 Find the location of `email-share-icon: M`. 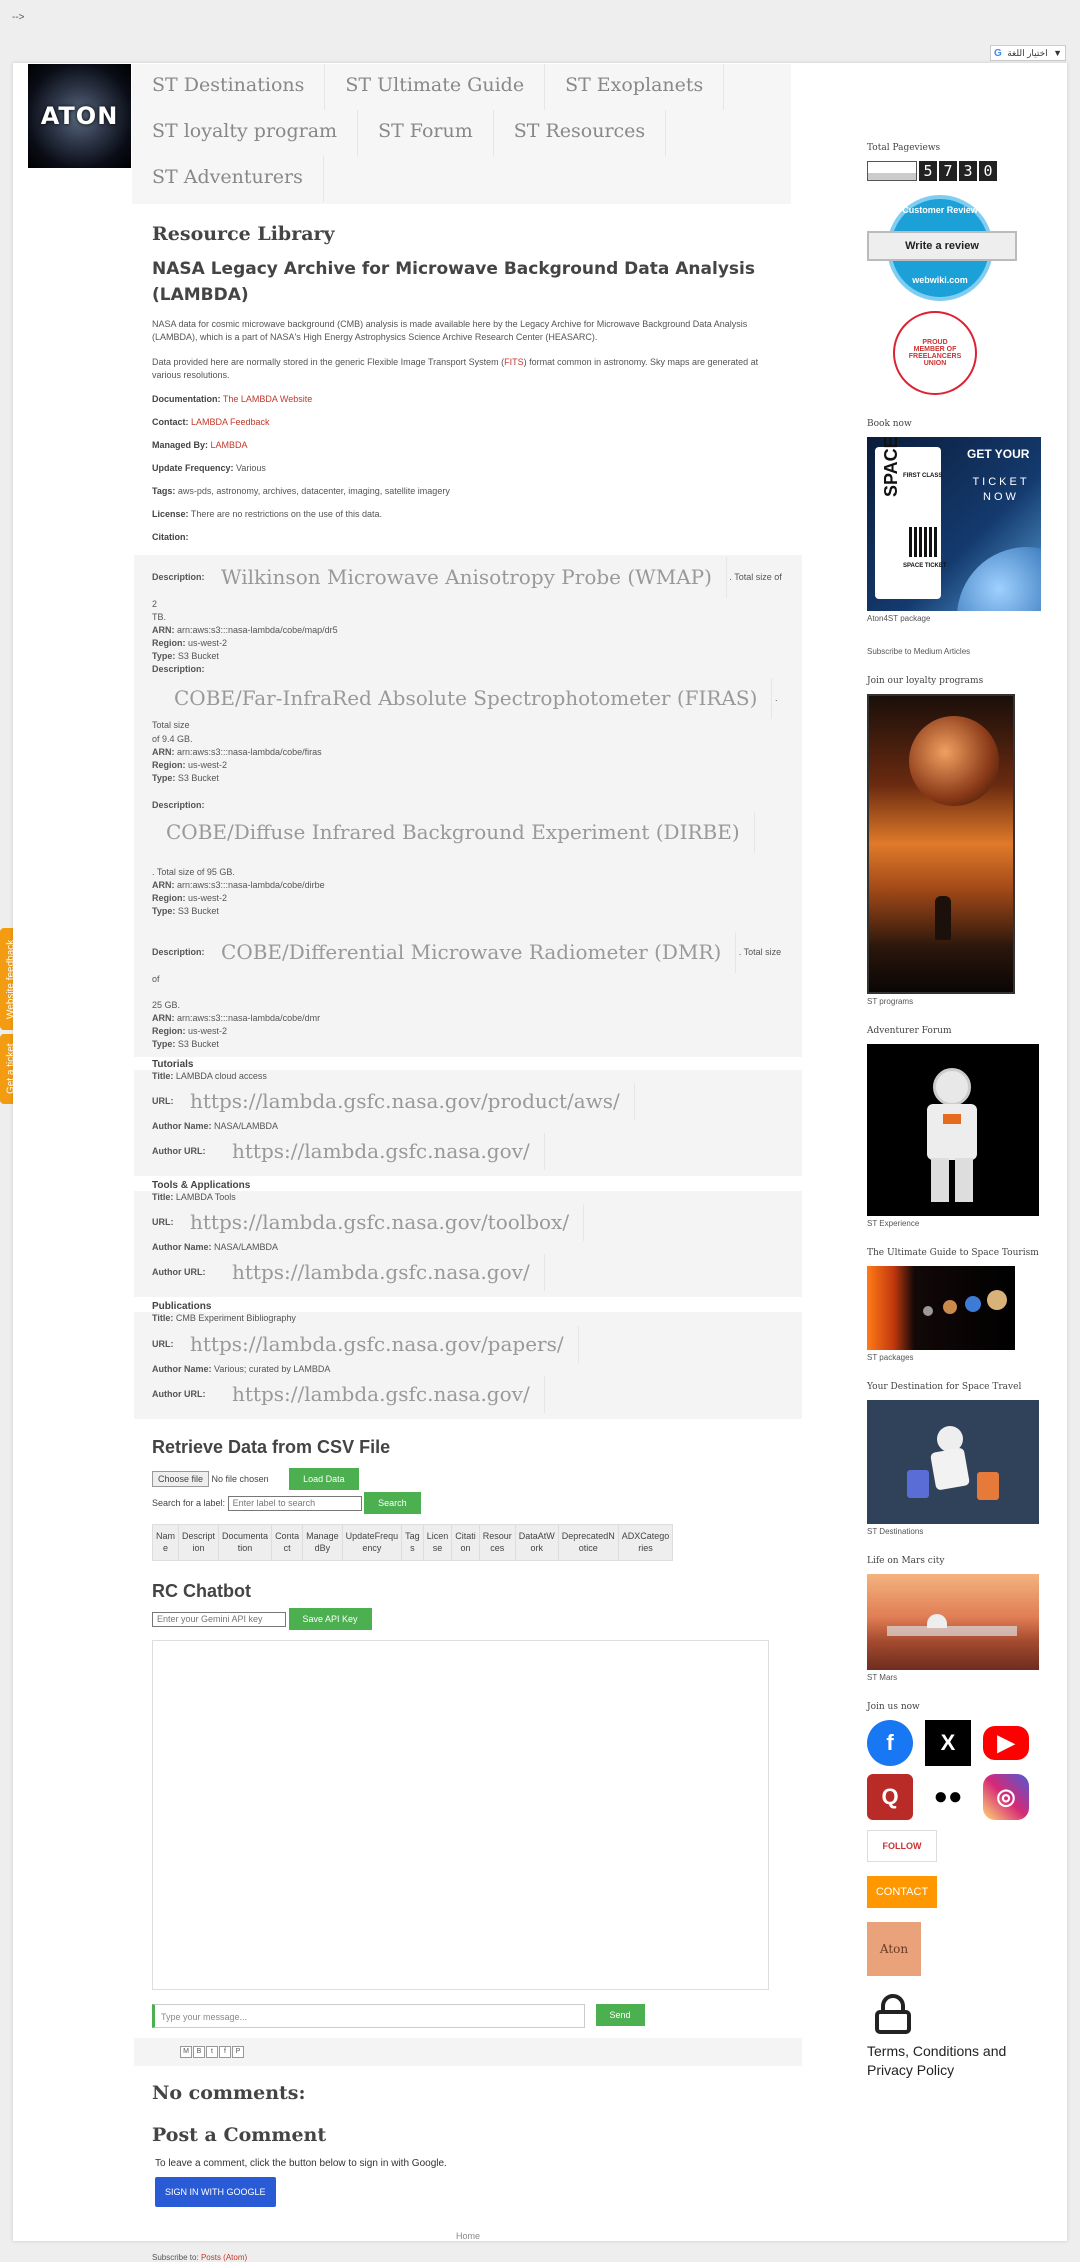

email-share-icon: M is located at coordinates (186, 2051).